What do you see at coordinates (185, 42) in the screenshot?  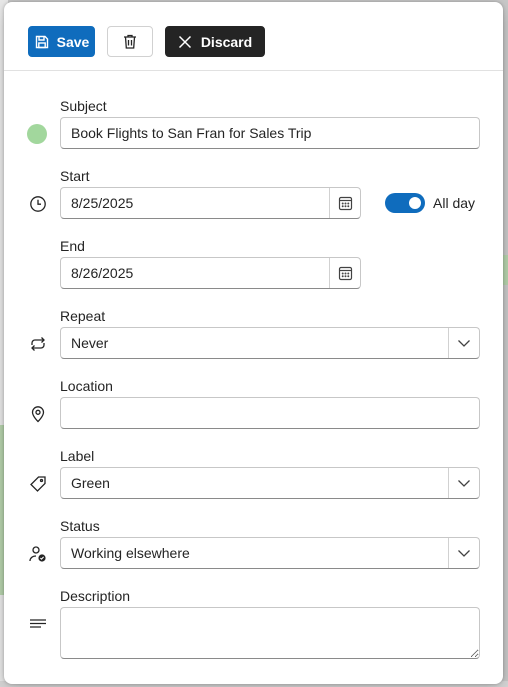 I see `close-icon` at bounding box center [185, 42].